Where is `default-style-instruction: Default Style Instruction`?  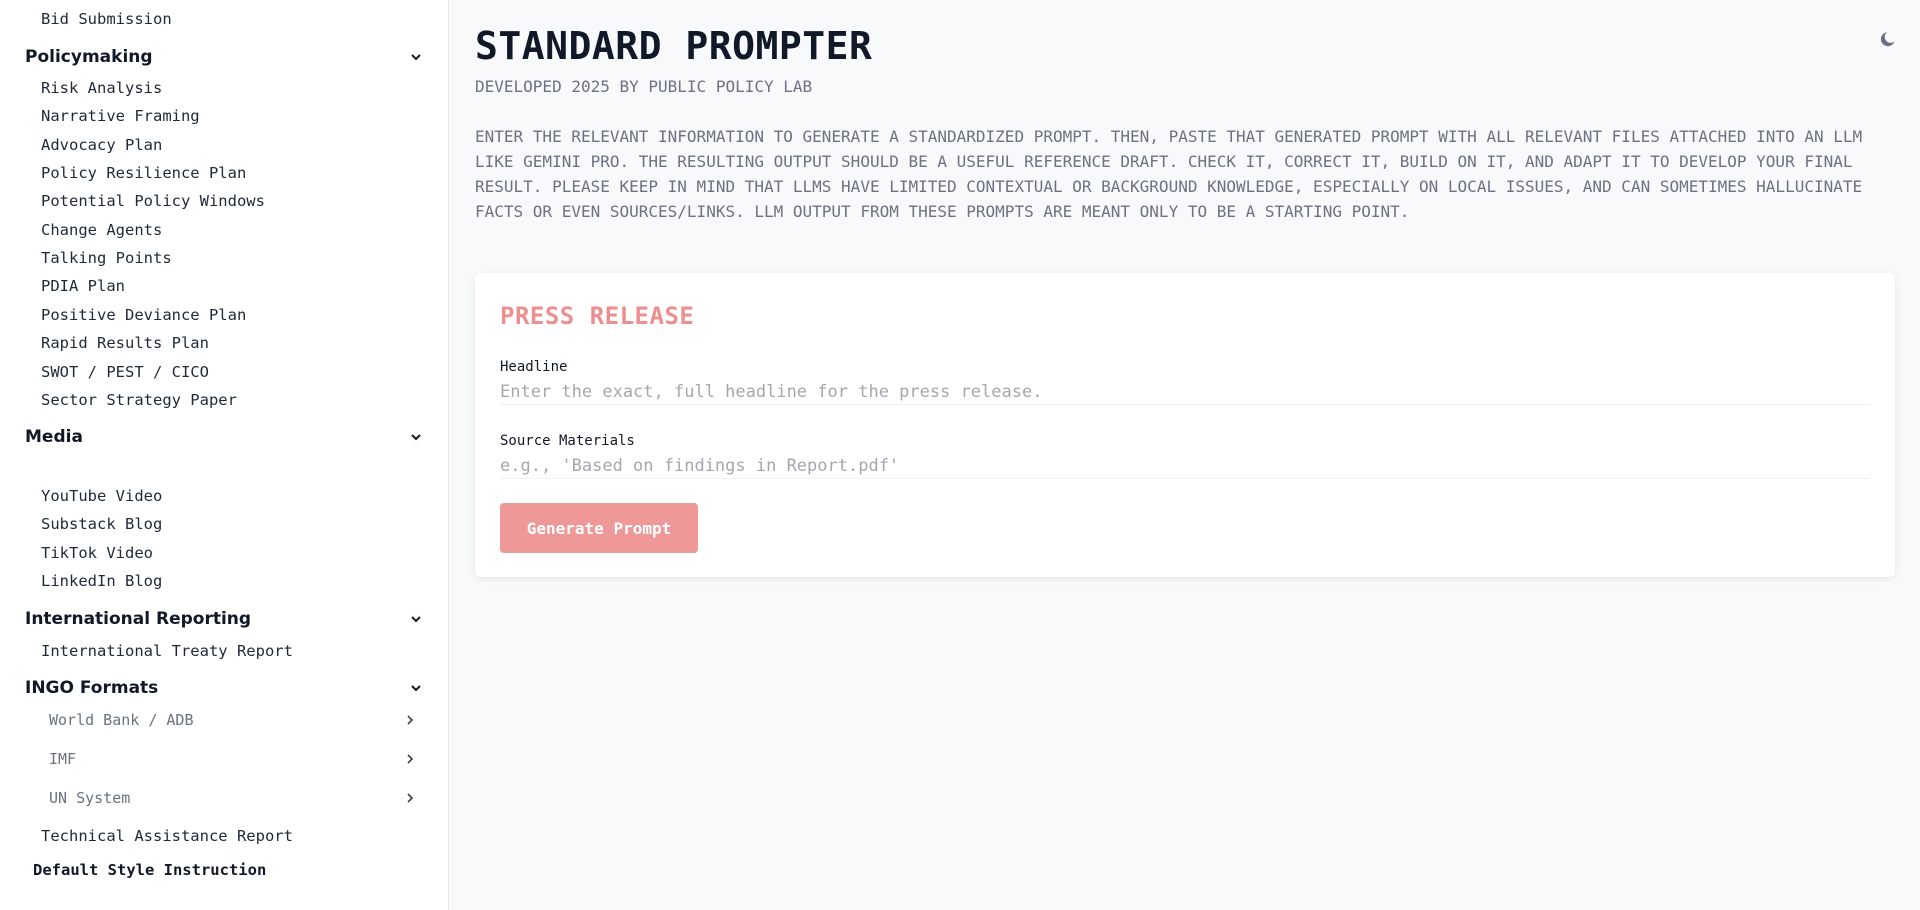
default-style-instruction: Default Style Instruction is located at coordinates (149, 870).